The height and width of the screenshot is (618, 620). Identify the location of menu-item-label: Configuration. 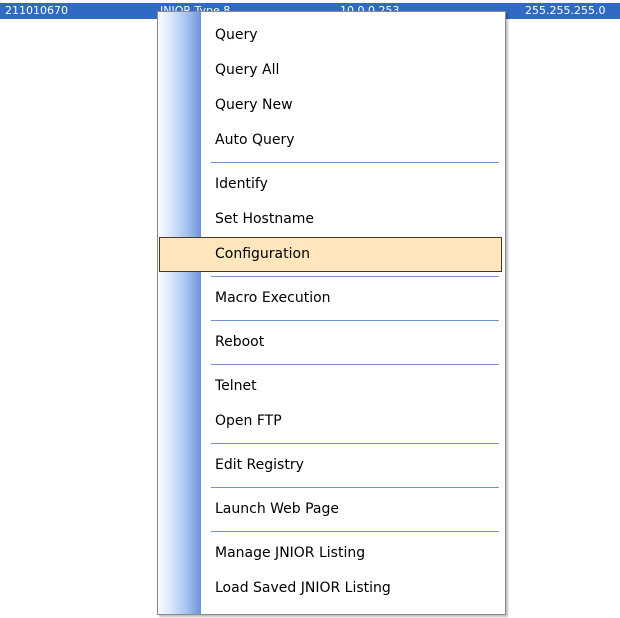
(262, 254).